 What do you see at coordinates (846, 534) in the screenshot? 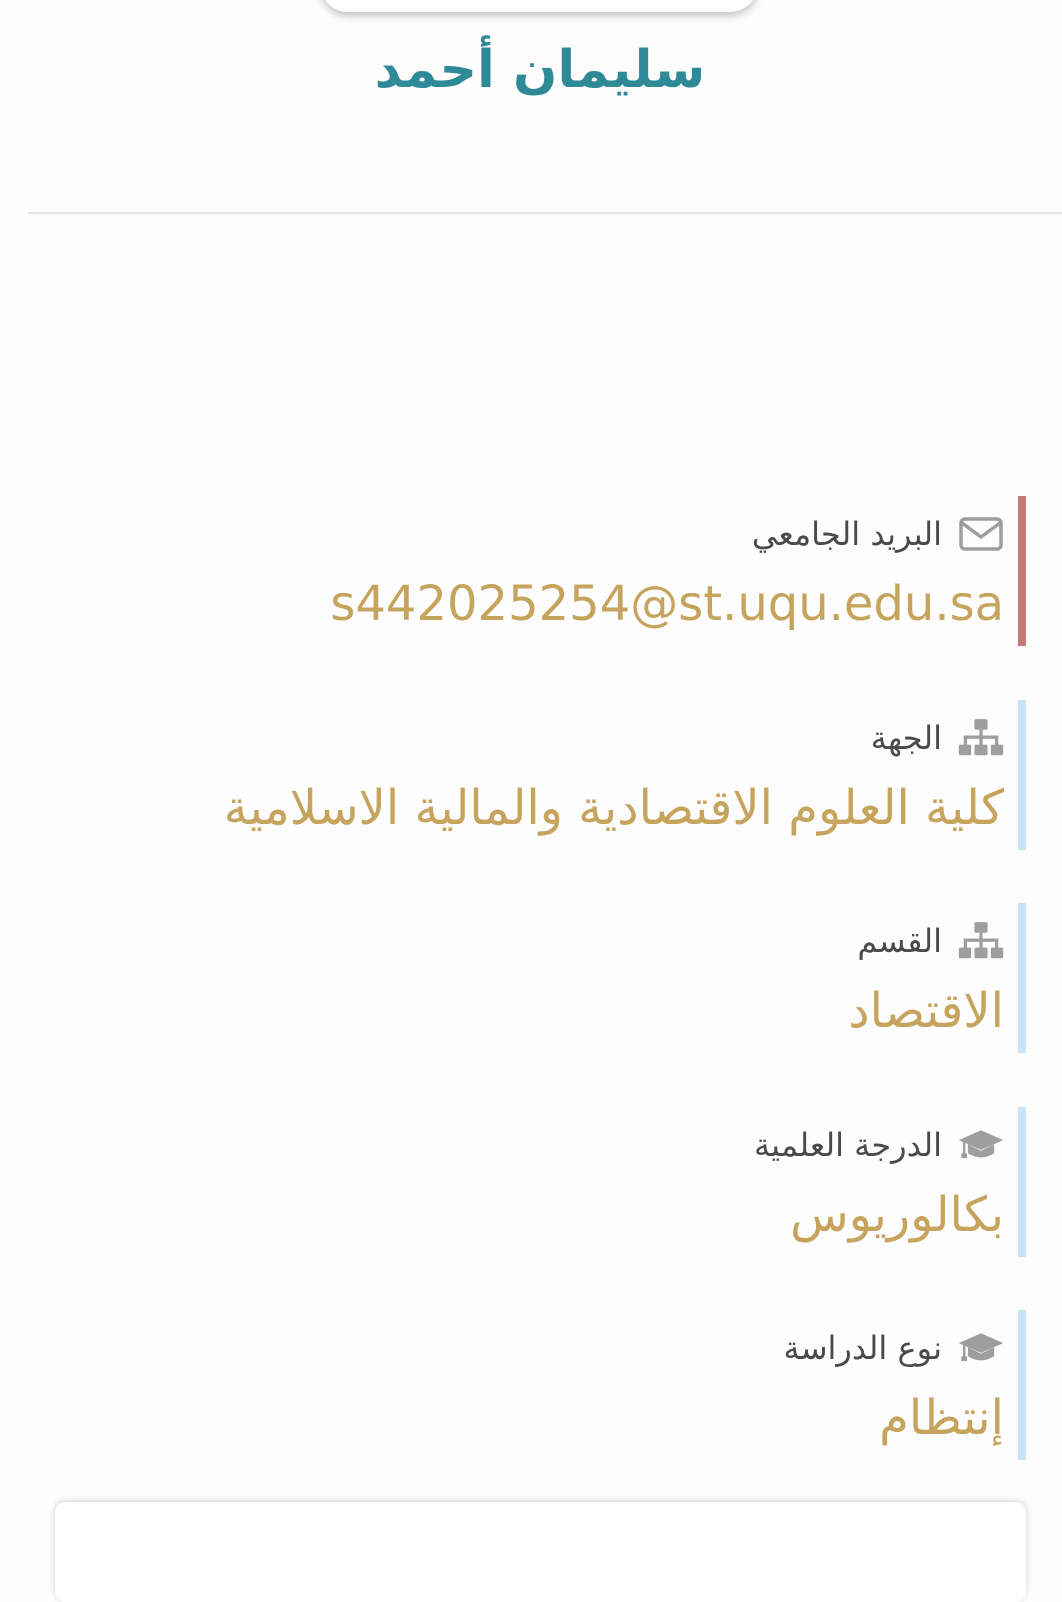
I see `email-label: البريد الجامعي` at bounding box center [846, 534].